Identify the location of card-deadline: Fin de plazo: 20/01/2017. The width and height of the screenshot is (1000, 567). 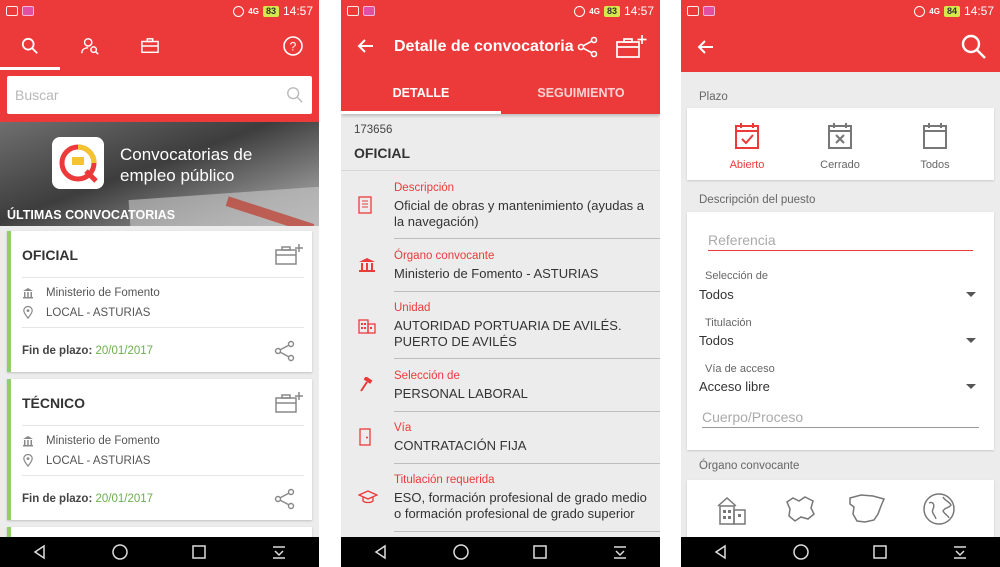
(87, 499).